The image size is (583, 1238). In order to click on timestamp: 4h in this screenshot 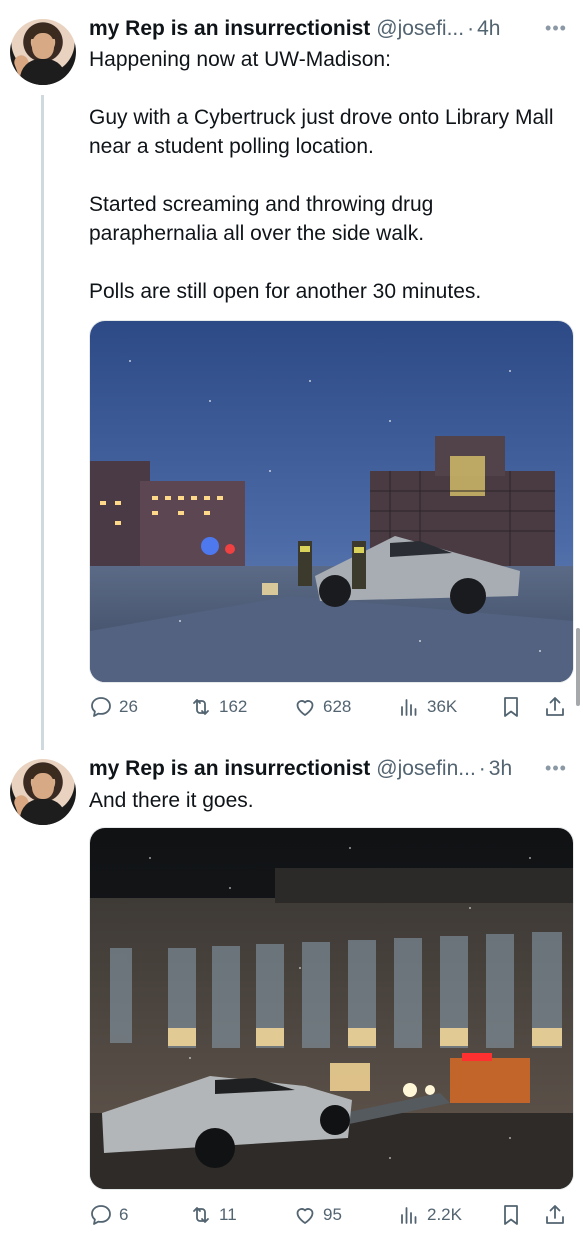, I will do `click(488, 29)`.